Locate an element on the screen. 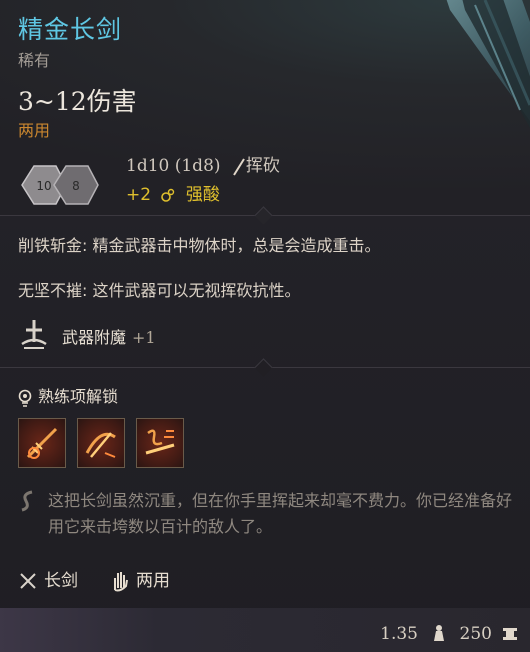  skill-2-icon is located at coordinates (100, 445).